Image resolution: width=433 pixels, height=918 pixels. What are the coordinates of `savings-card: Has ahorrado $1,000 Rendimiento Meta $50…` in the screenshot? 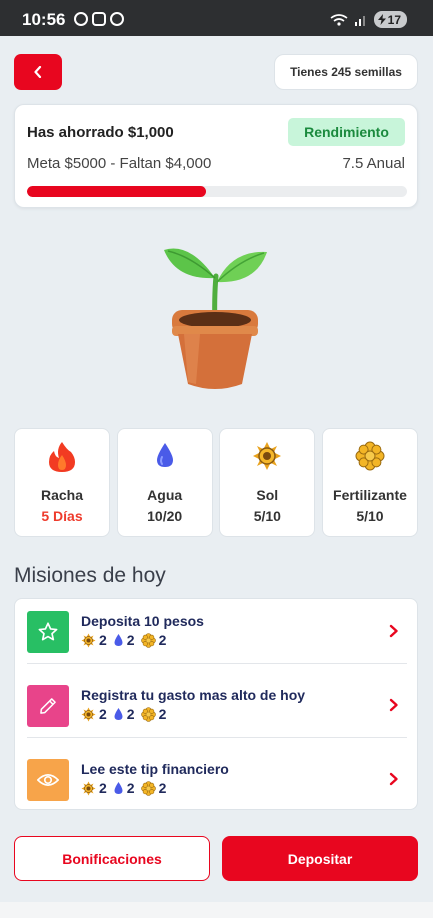 It's located at (216, 156).